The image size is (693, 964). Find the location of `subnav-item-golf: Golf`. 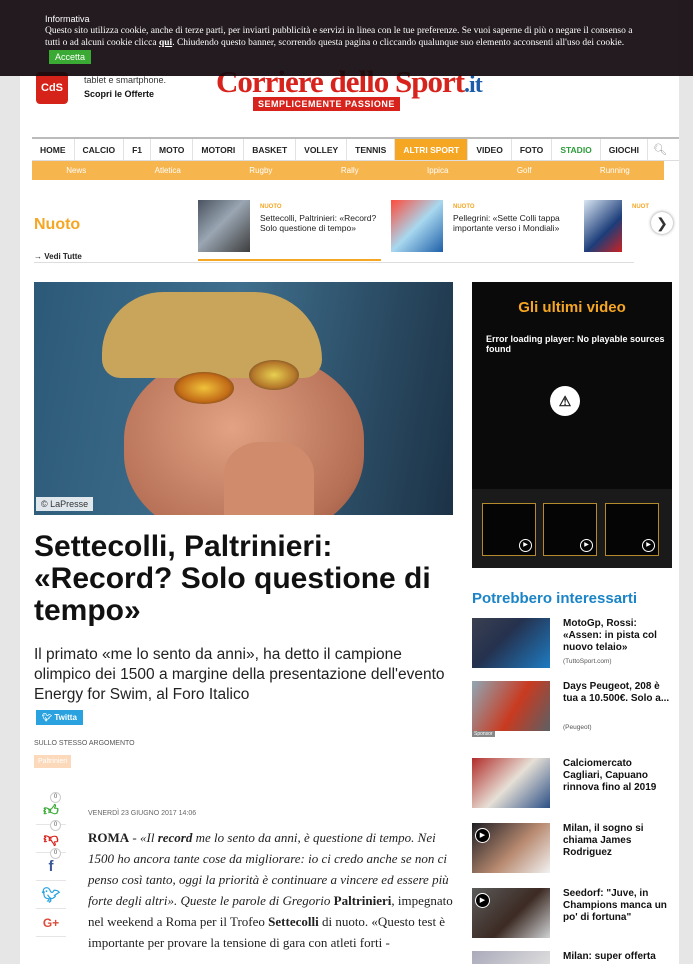

subnav-item-golf: Golf is located at coordinates (524, 170).